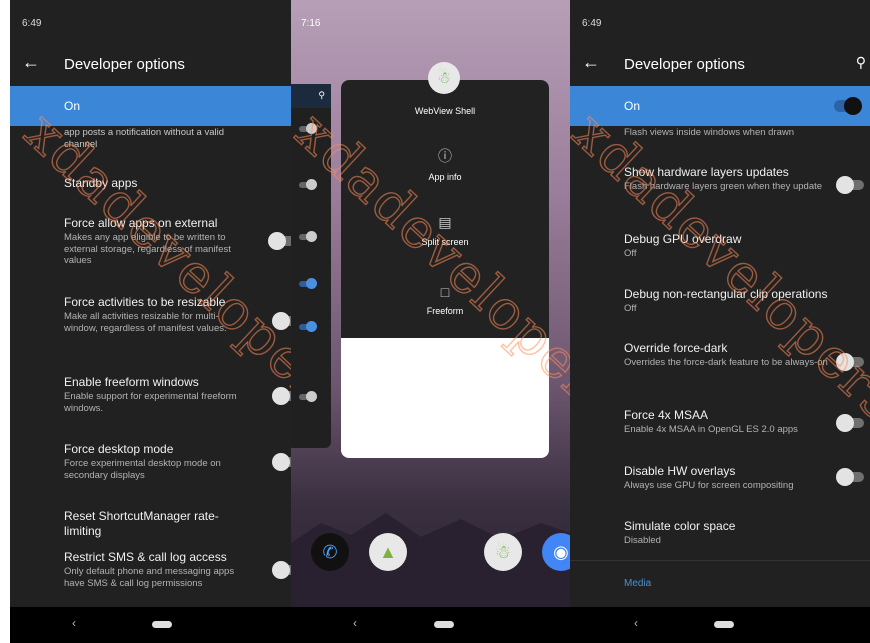 Image resolution: width=870 pixels, height=643 pixels. Describe the element at coordinates (445, 292) in the screenshot. I see `freeform-icon: □` at that location.